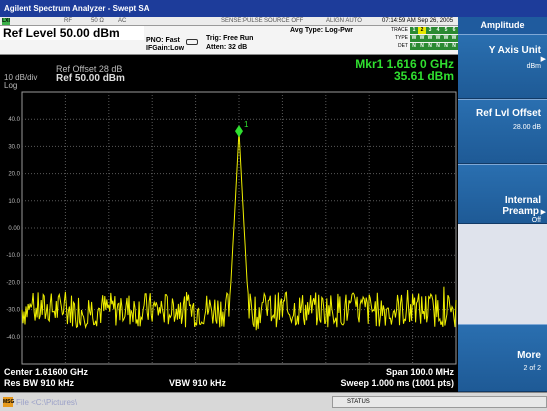  I want to click on status-field: STATUS, so click(439, 402).